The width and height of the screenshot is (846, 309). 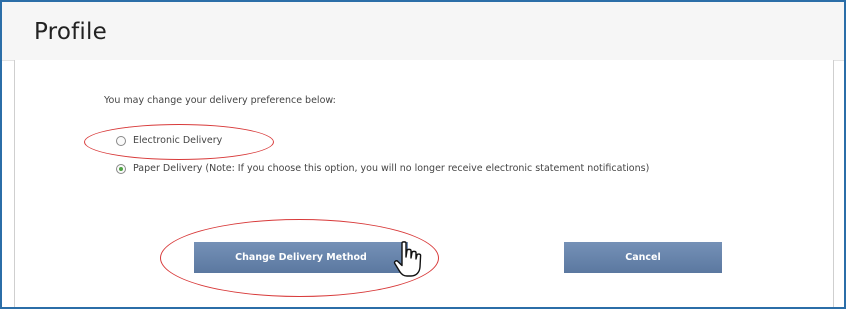 What do you see at coordinates (407, 259) in the screenshot?
I see `hand-pointer-icon` at bounding box center [407, 259].